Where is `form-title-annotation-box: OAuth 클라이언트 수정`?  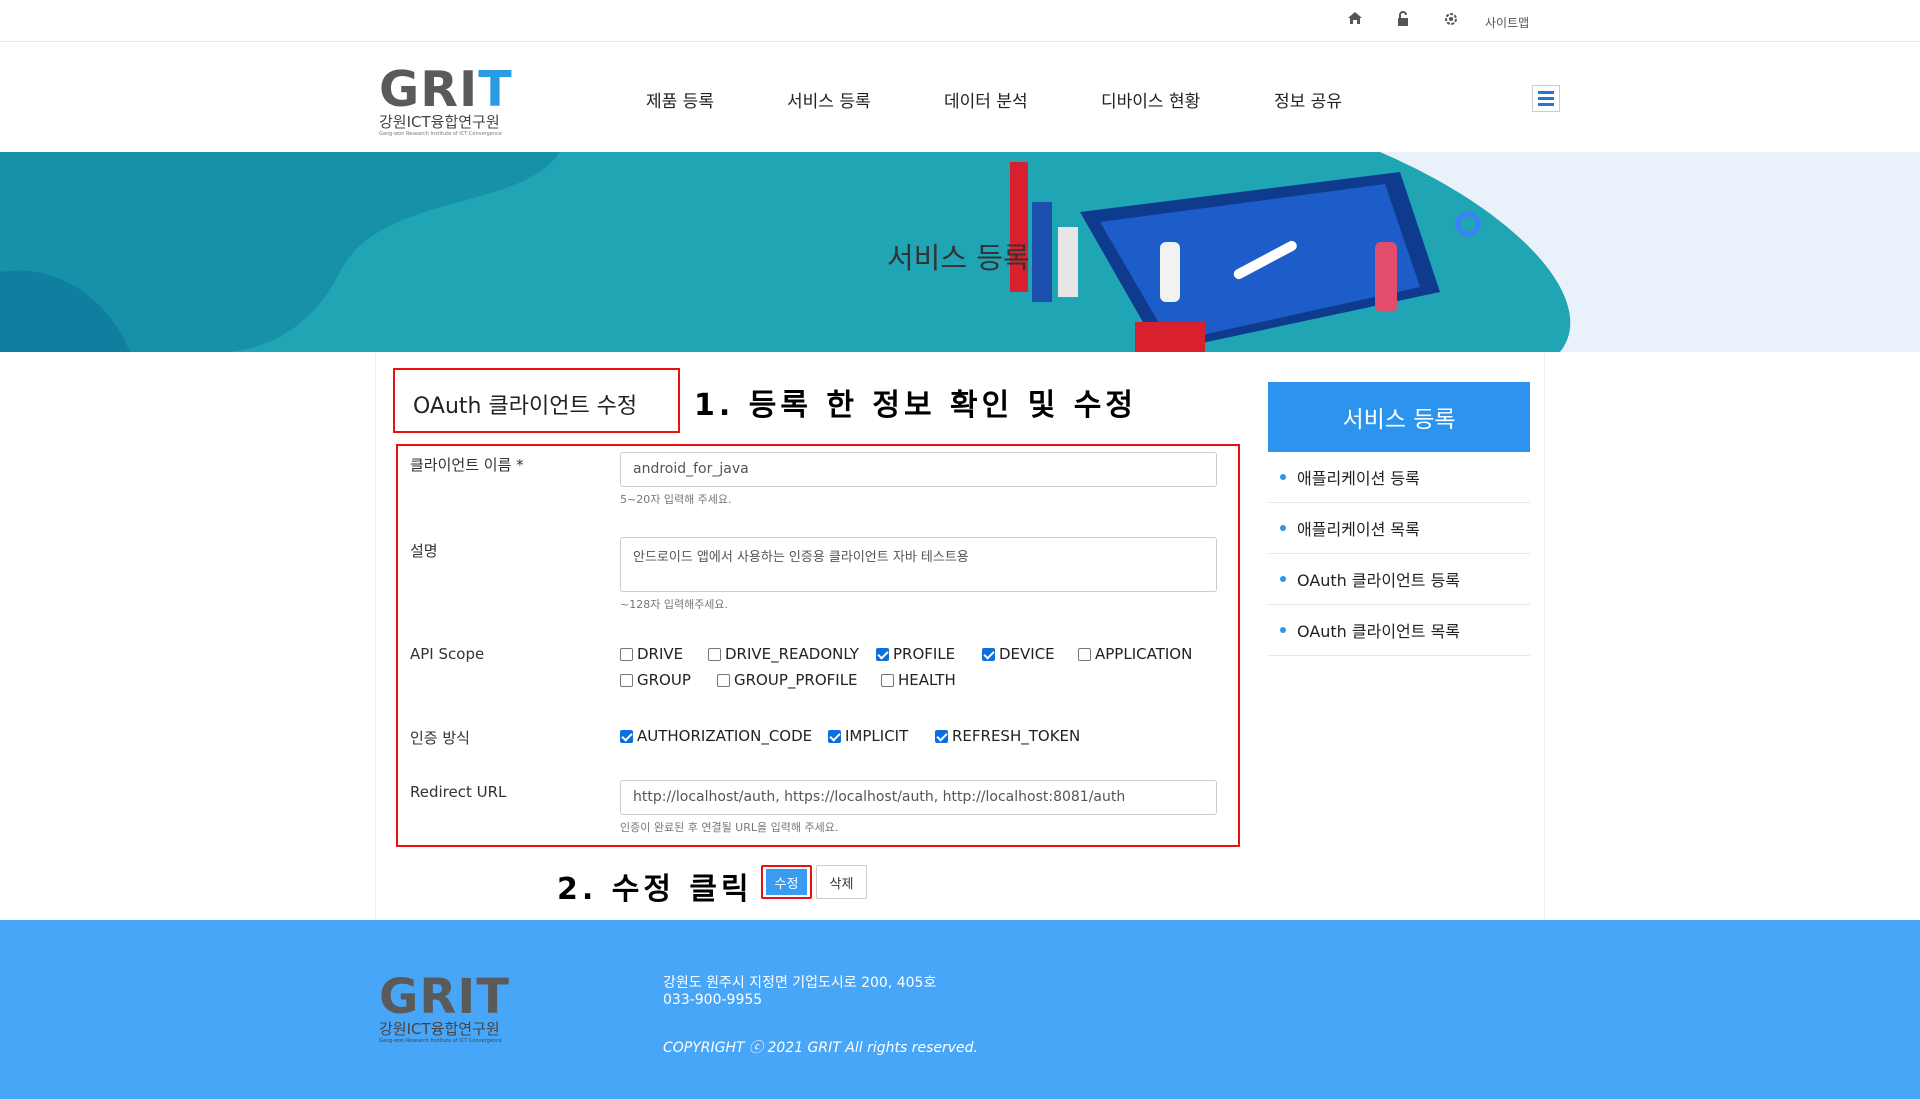
form-title-annotation-box: OAuth 클라이언트 수정 is located at coordinates (536, 400).